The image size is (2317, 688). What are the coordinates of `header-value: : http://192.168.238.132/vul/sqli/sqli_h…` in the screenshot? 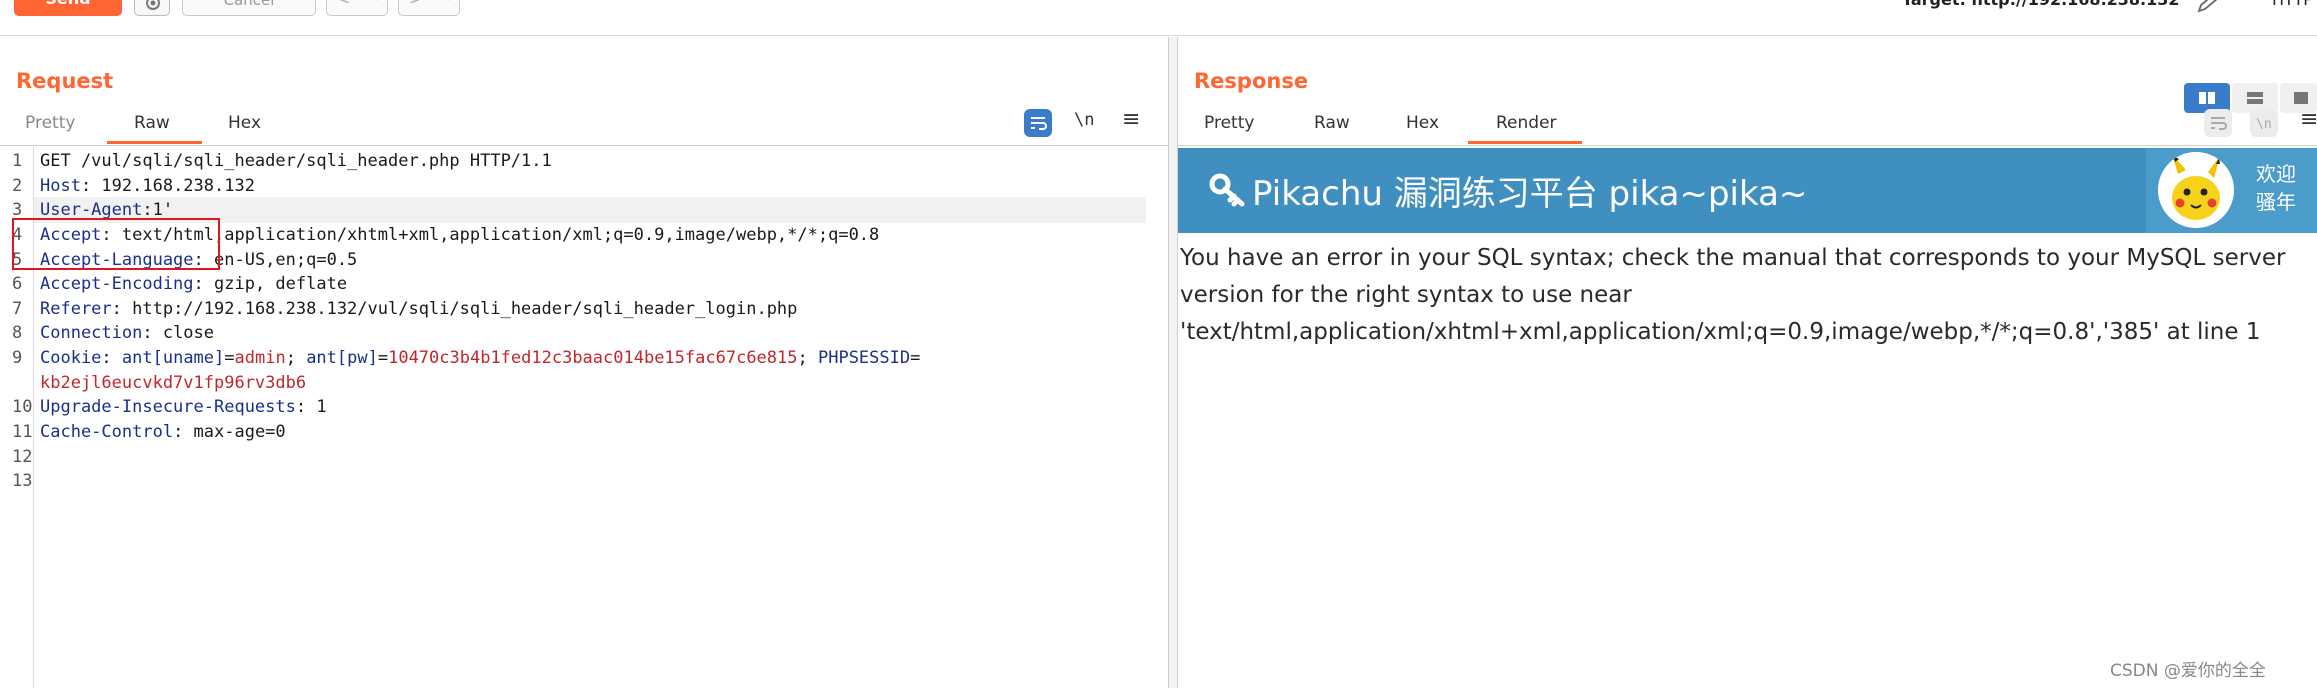 It's located at (454, 309).